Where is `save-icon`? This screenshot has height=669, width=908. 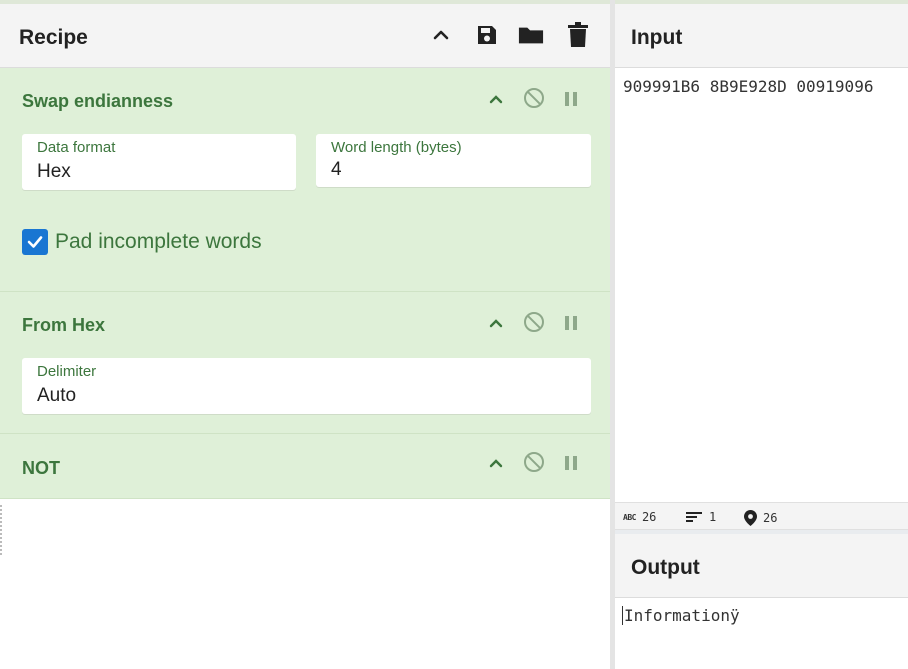
save-icon is located at coordinates (487, 35).